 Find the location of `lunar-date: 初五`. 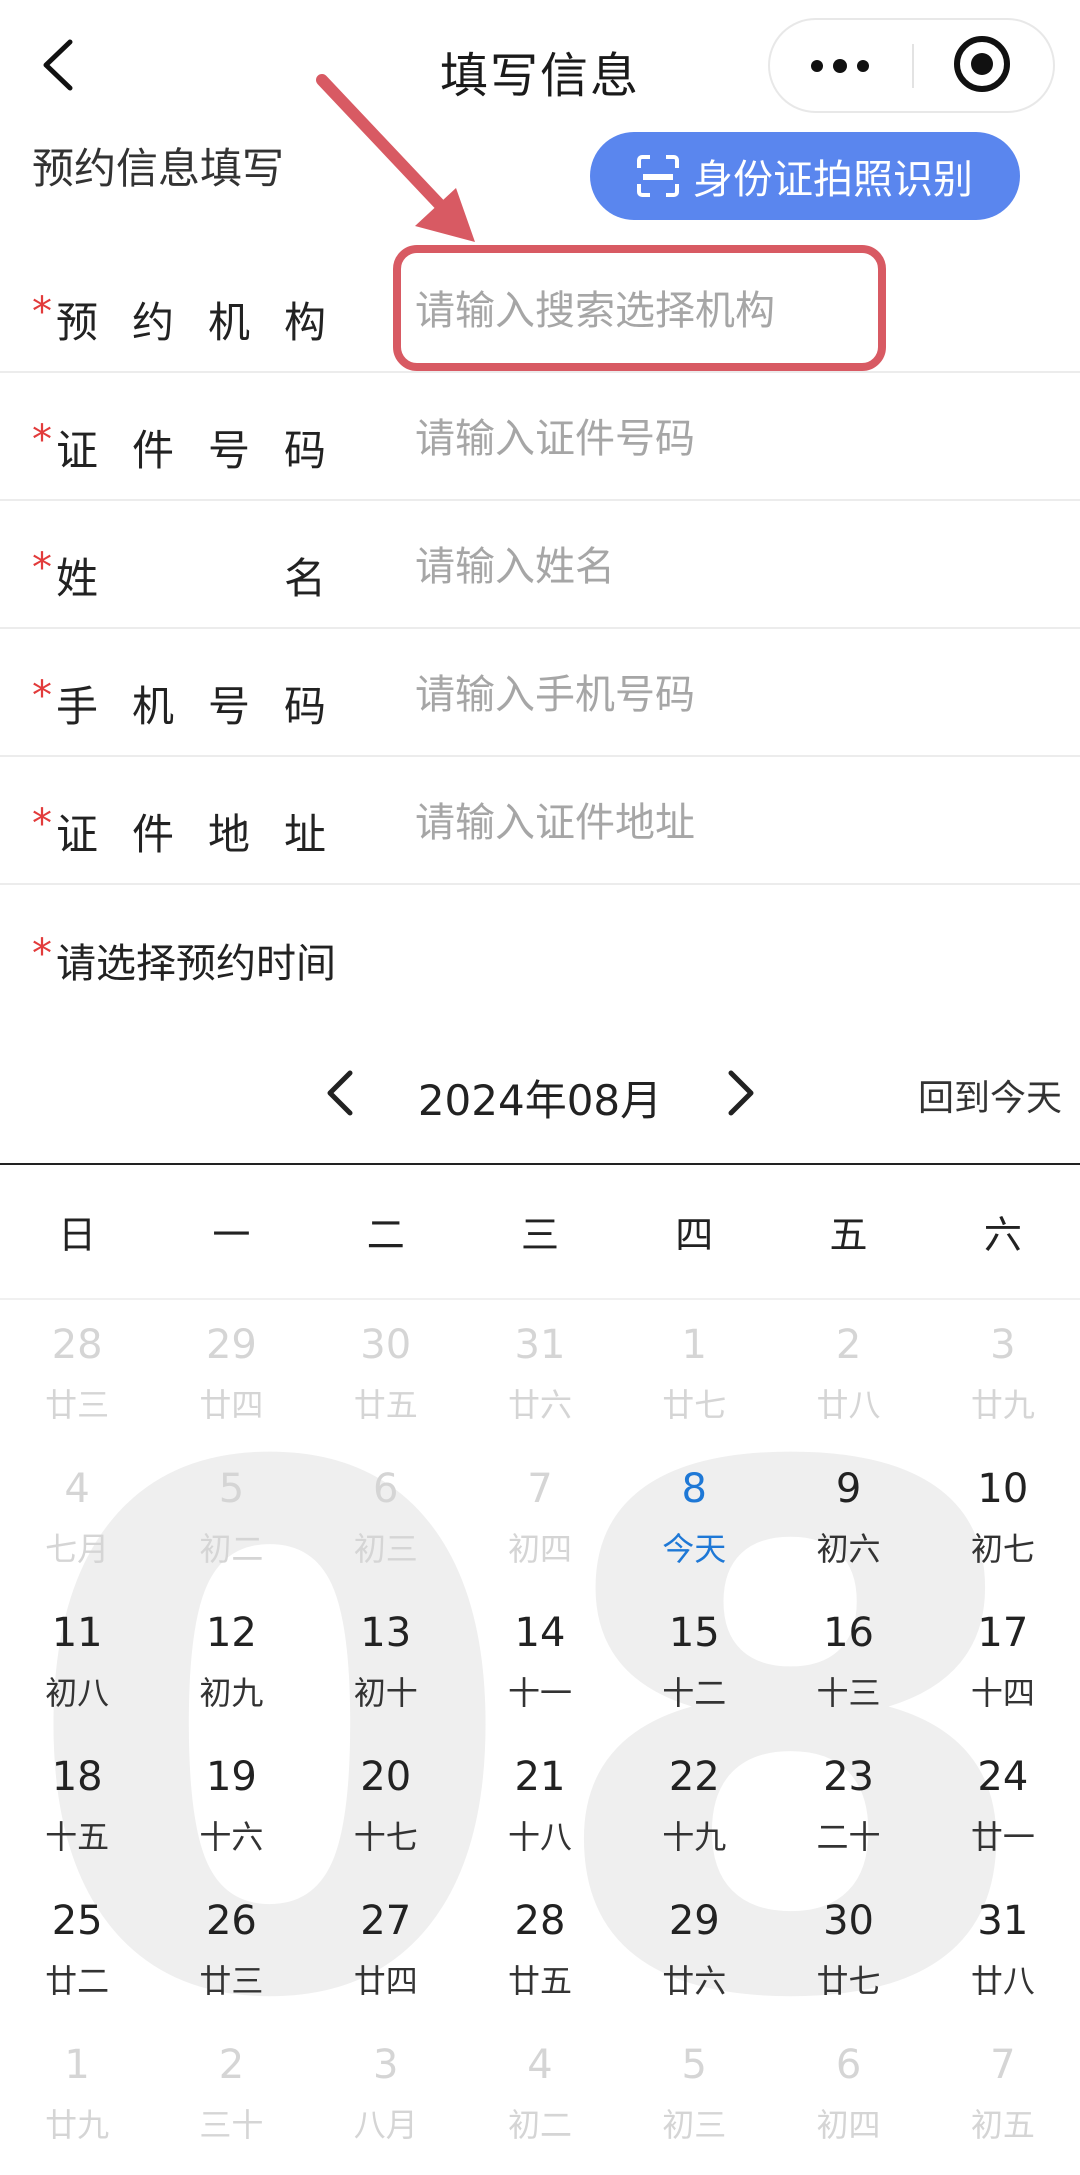

lunar-date: 初五 is located at coordinates (1002, 2125).